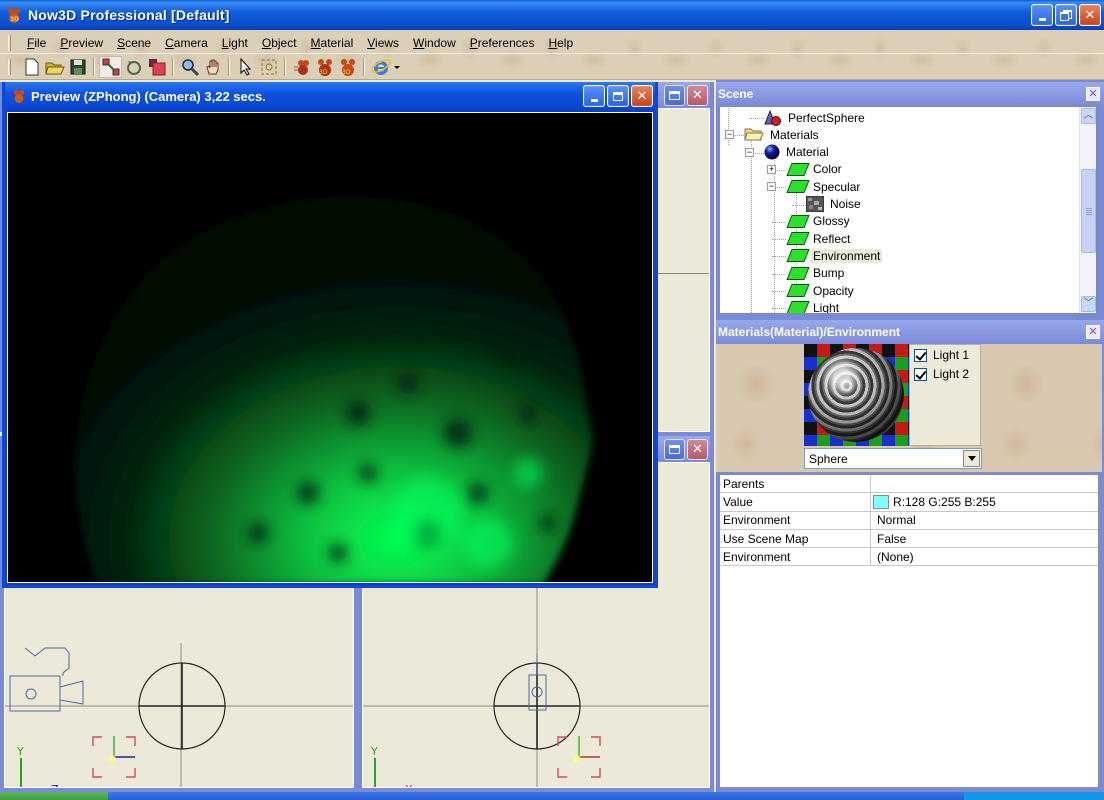 This screenshot has height=800, width=1104. I want to click on save-disk-icon, so click(78, 67).